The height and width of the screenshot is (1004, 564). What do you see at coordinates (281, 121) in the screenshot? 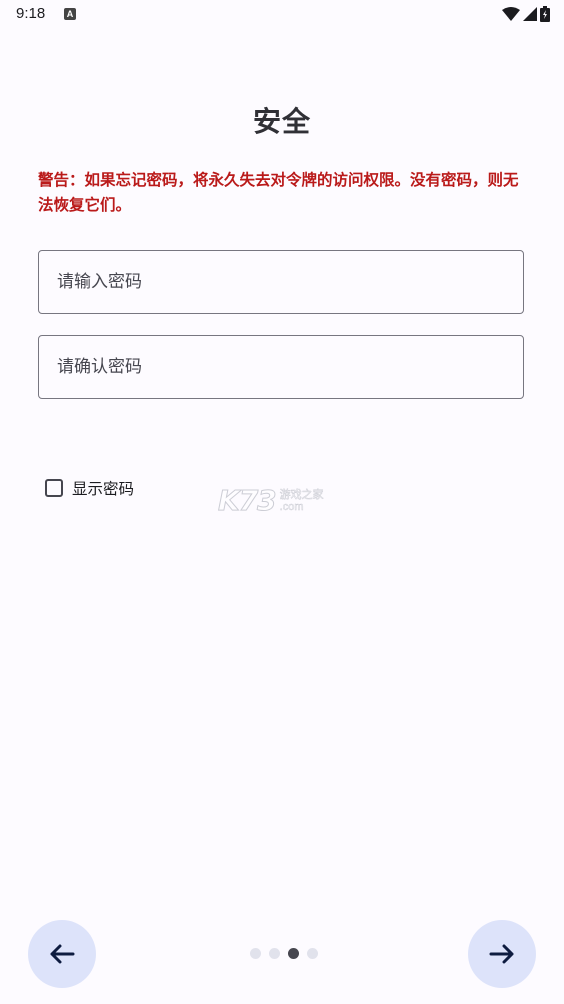
I see `page-title: 安全` at bounding box center [281, 121].